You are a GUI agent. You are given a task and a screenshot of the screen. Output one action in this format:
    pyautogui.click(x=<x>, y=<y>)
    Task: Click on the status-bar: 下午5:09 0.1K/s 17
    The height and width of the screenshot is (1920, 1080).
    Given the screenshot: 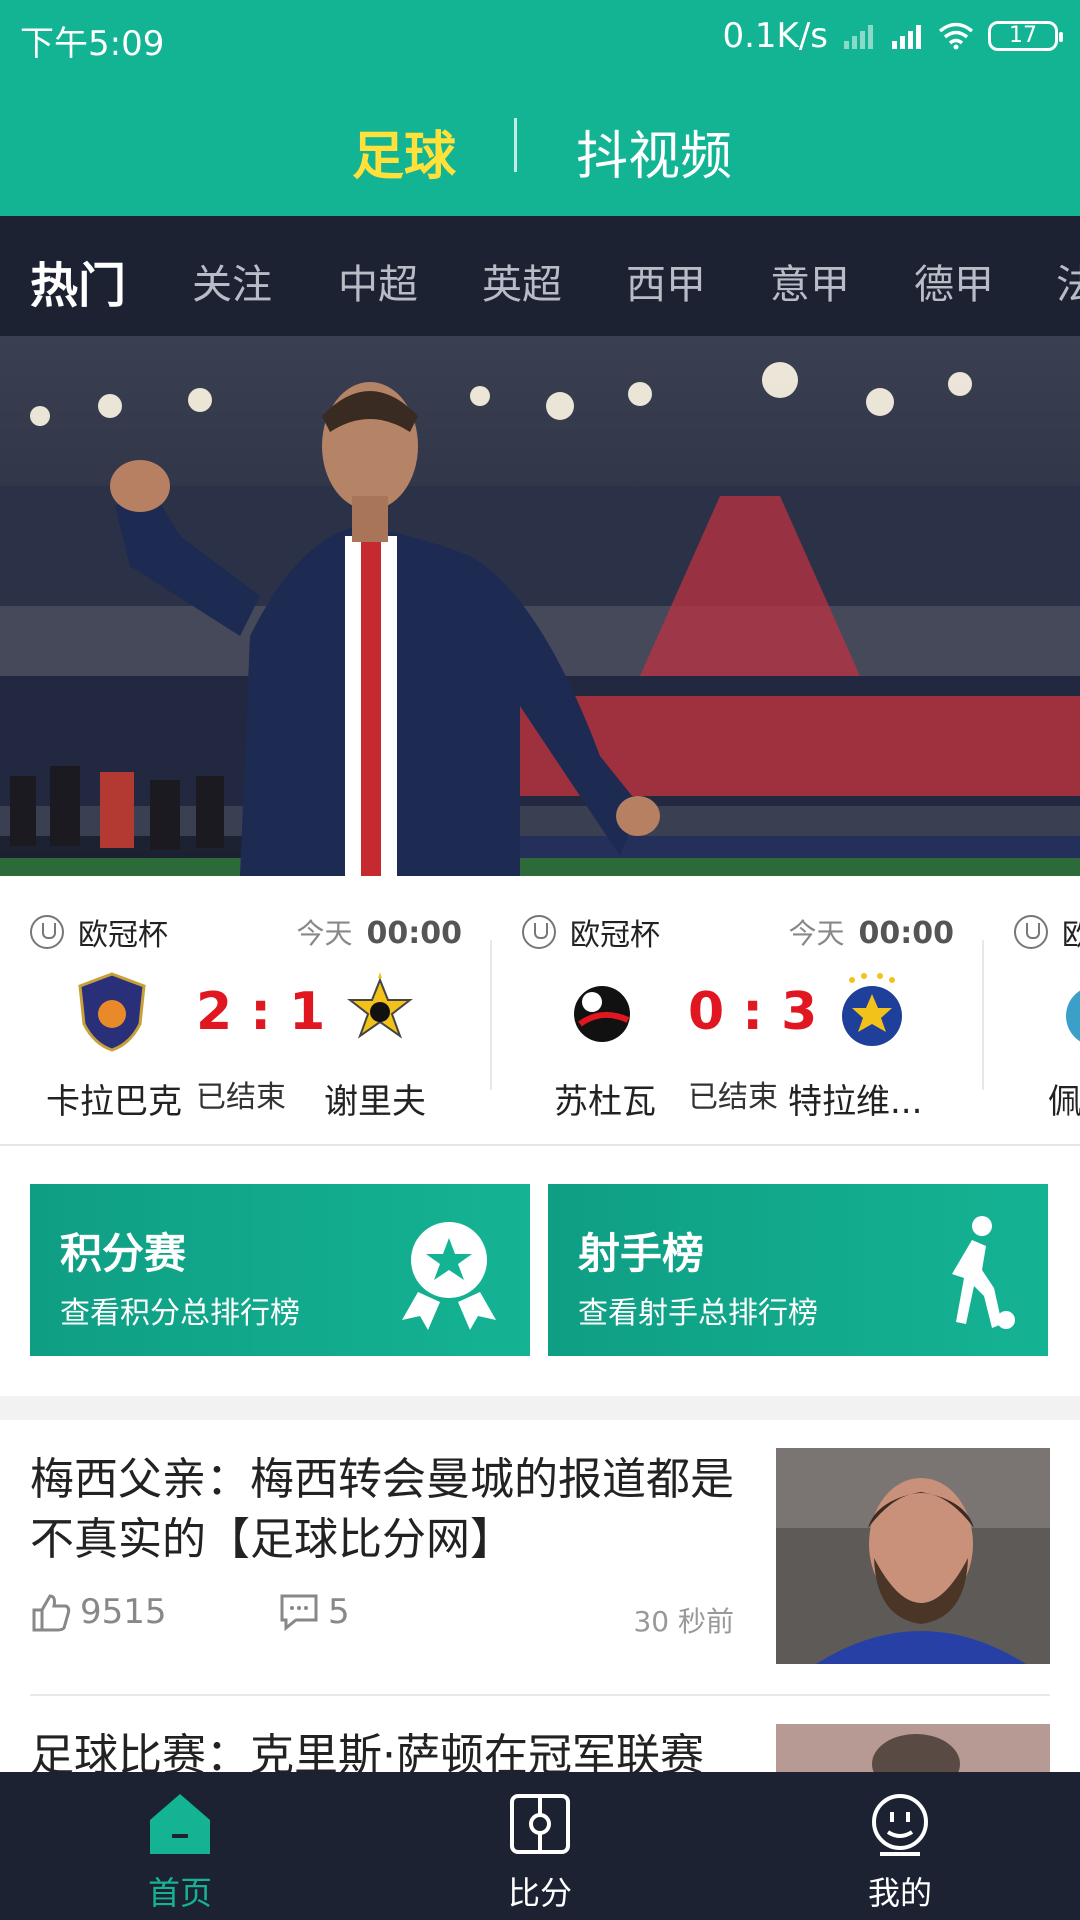 What is the action you would take?
    pyautogui.click(x=540, y=37)
    